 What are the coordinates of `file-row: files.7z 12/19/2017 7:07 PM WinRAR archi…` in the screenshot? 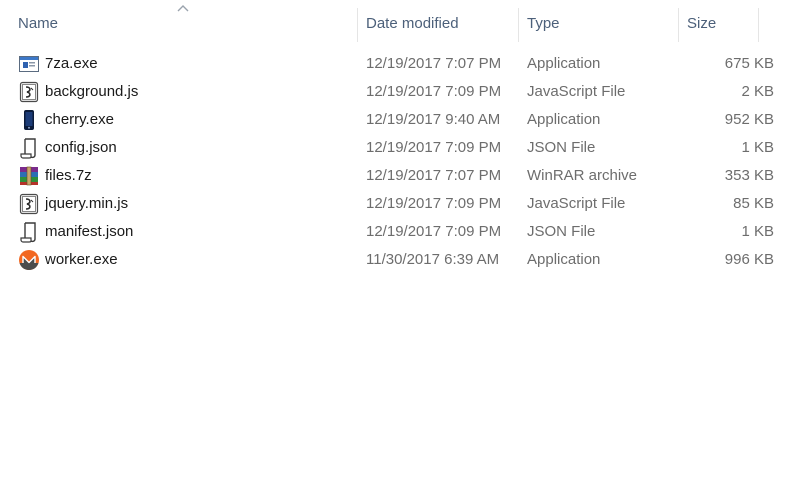 It's located at (397, 176).